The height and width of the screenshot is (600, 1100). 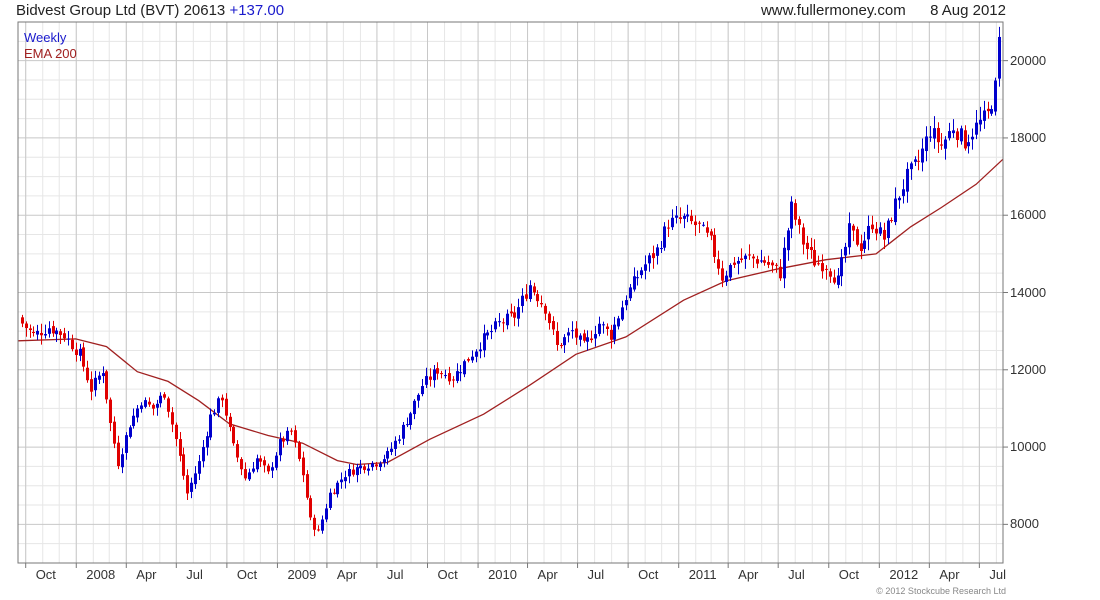 I want to click on y-tick-label: 12000, so click(x=1028, y=369).